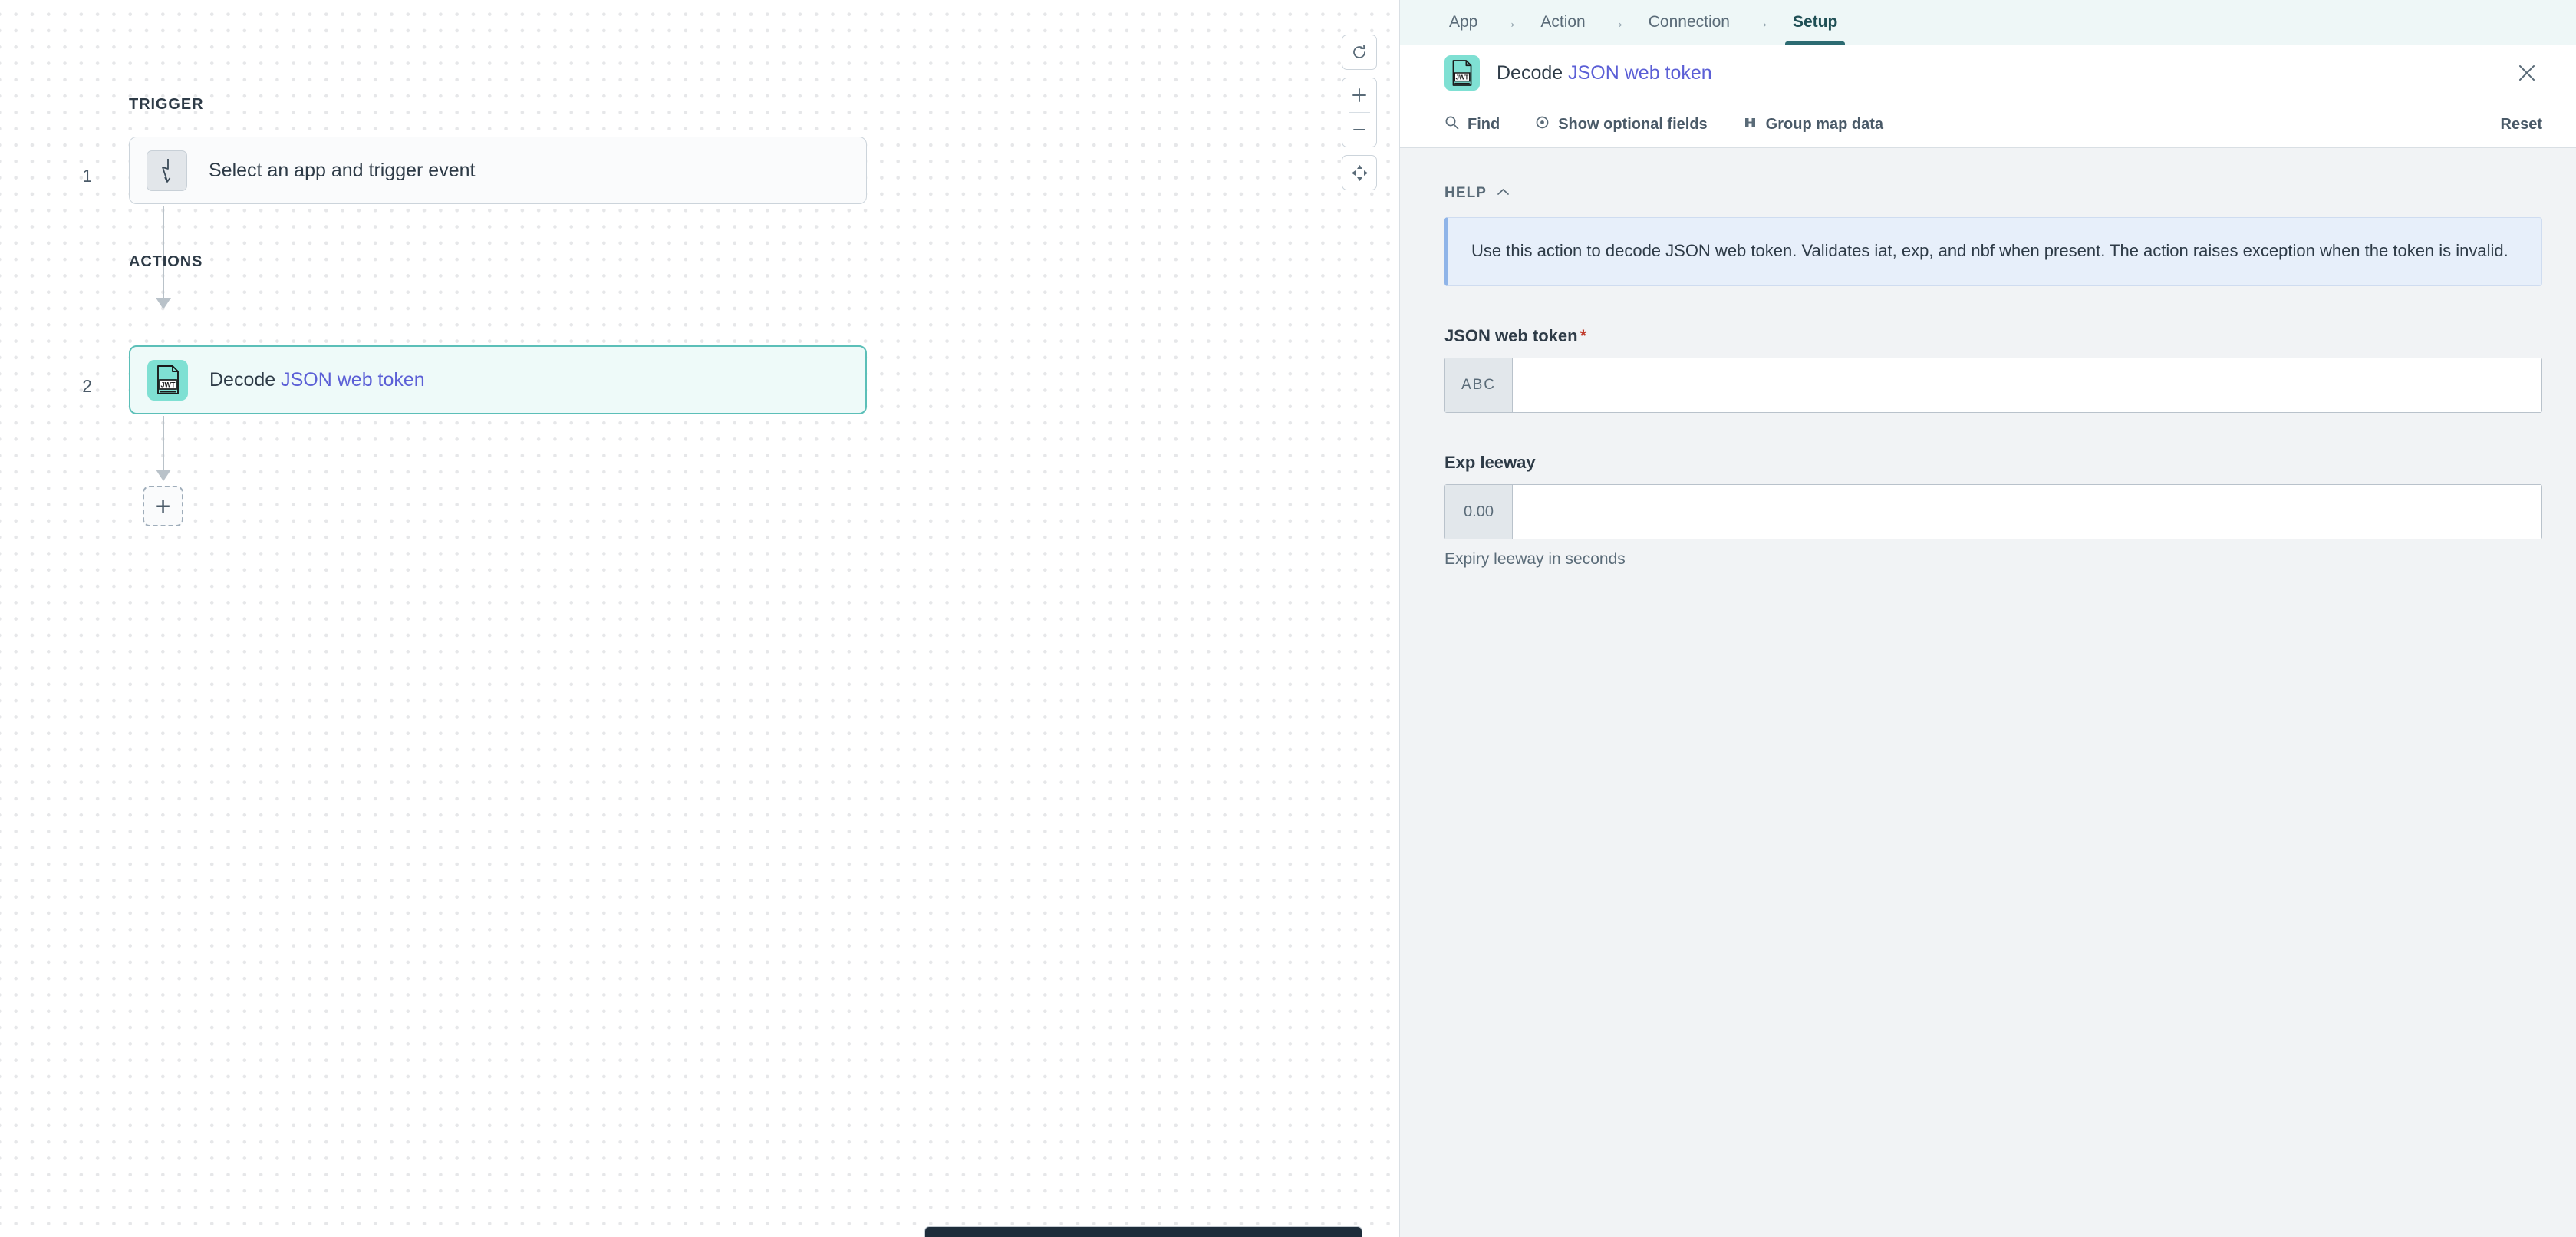  What do you see at coordinates (1562, 23) in the screenshot?
I see `tab-action: Action` at bounding box center [1562, 23].